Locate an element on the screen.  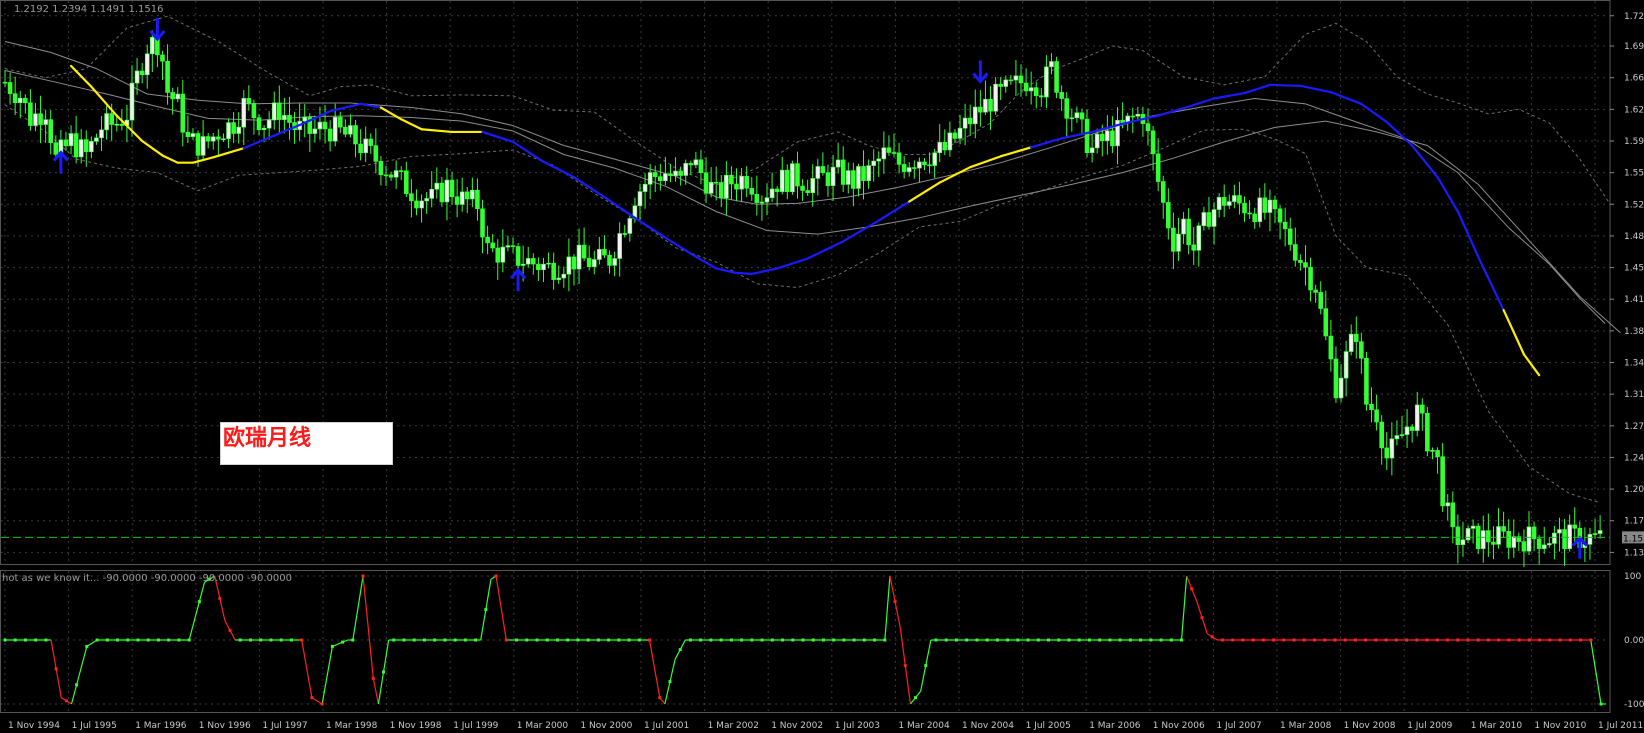
y-tick-label: 1.7285 is located at coordinates (1634, 17).